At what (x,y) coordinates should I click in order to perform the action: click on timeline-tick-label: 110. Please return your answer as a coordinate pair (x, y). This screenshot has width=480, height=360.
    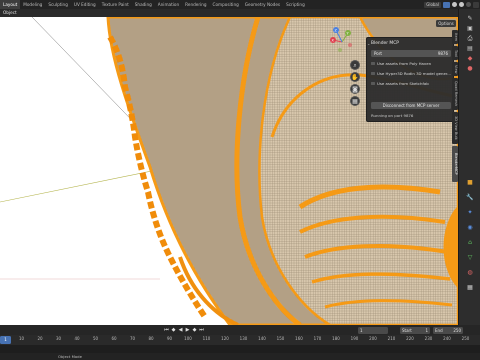
    Looking at the image, I should click on (206, 338).